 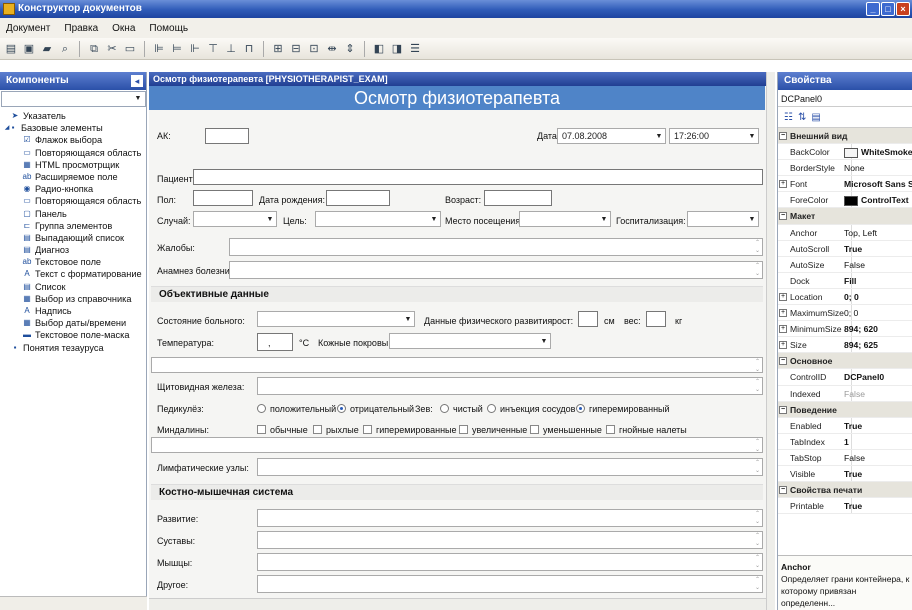 What do you see at coordinates (861, 329) in the screenshot?
I see `property-value: 894; 620` at bounding box center [861, 329].